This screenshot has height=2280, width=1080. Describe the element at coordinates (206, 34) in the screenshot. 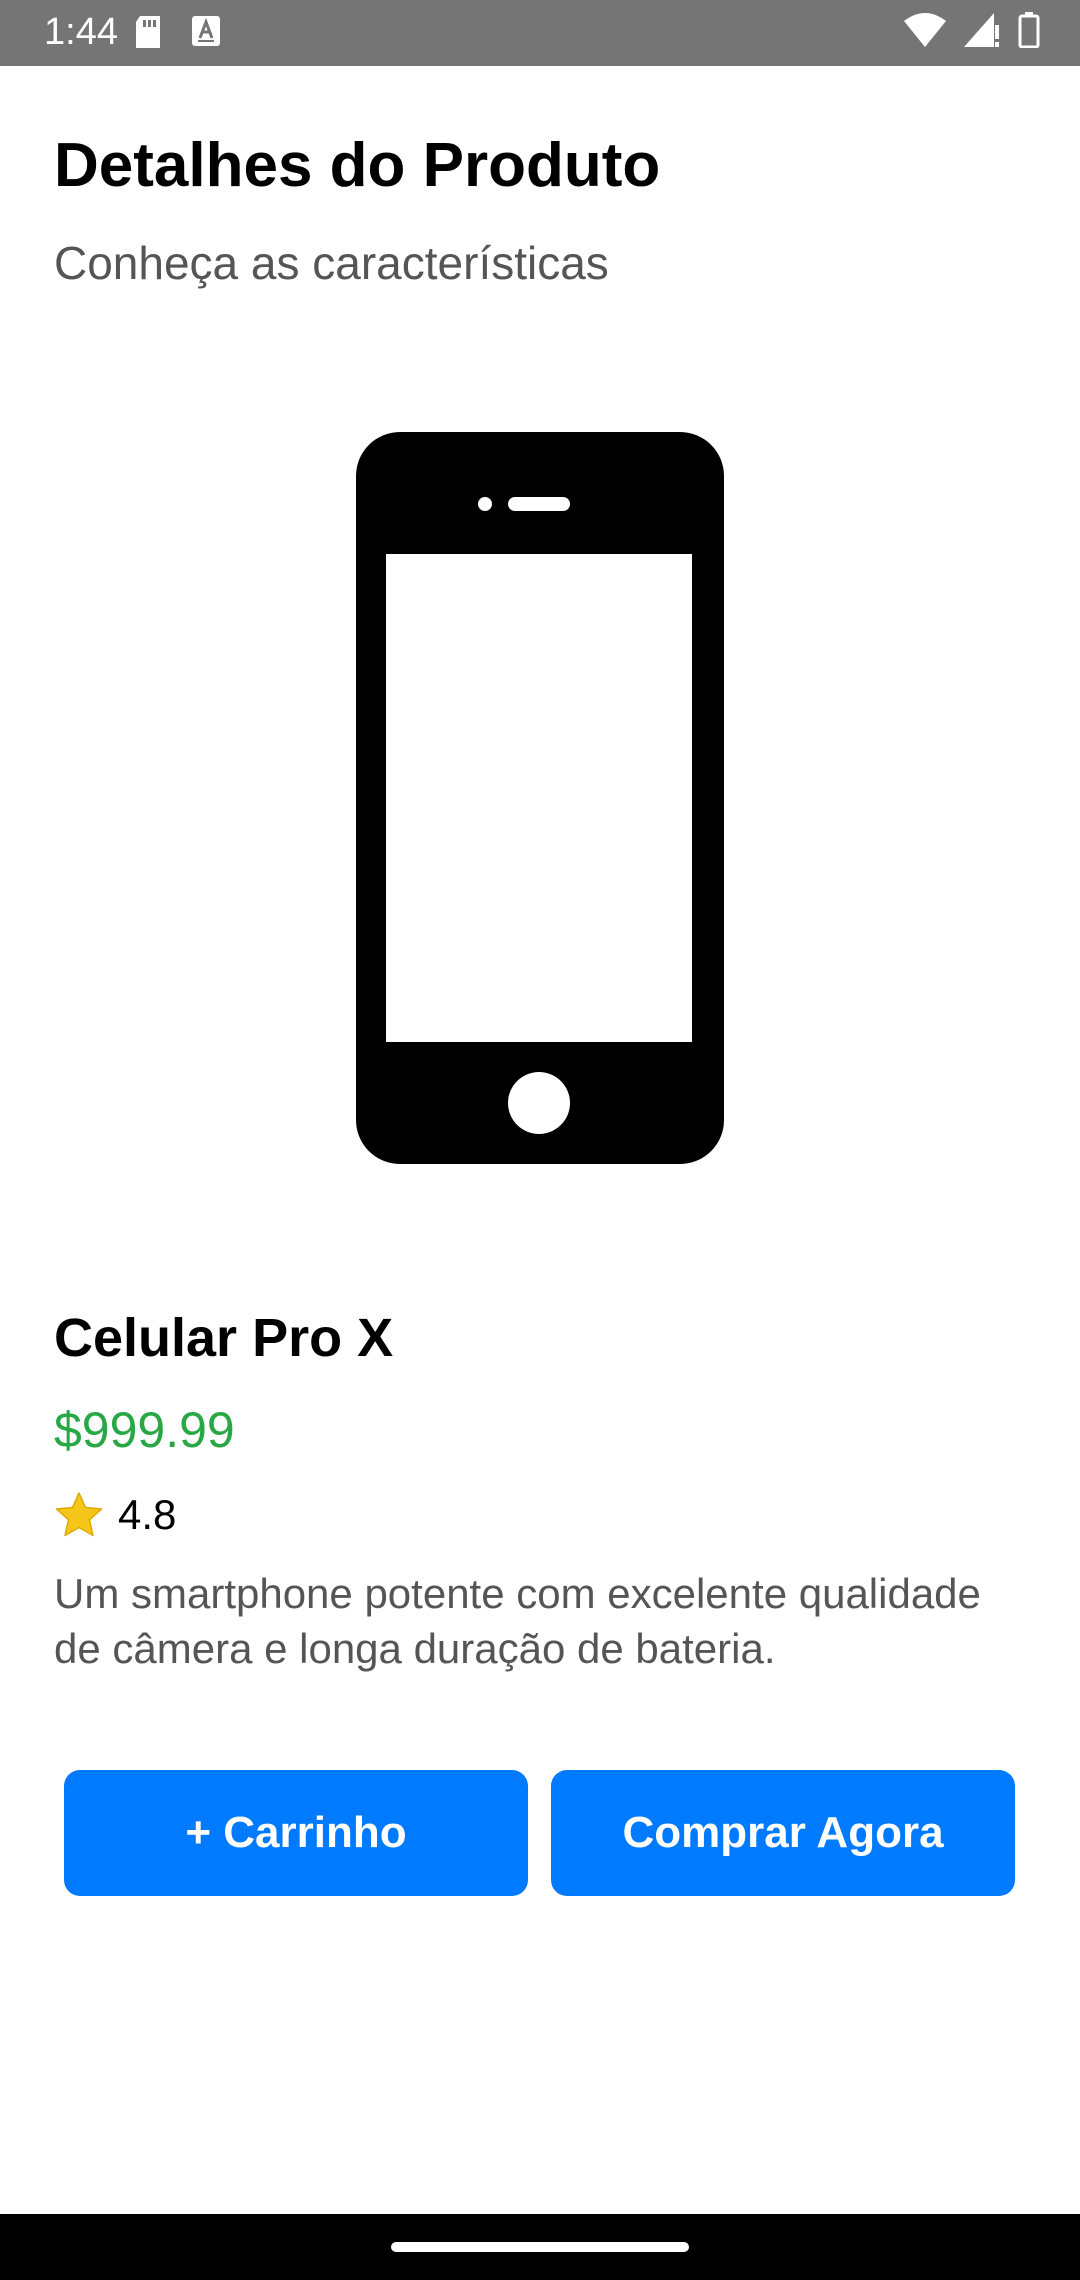

I see `font-a-icon` at that location.